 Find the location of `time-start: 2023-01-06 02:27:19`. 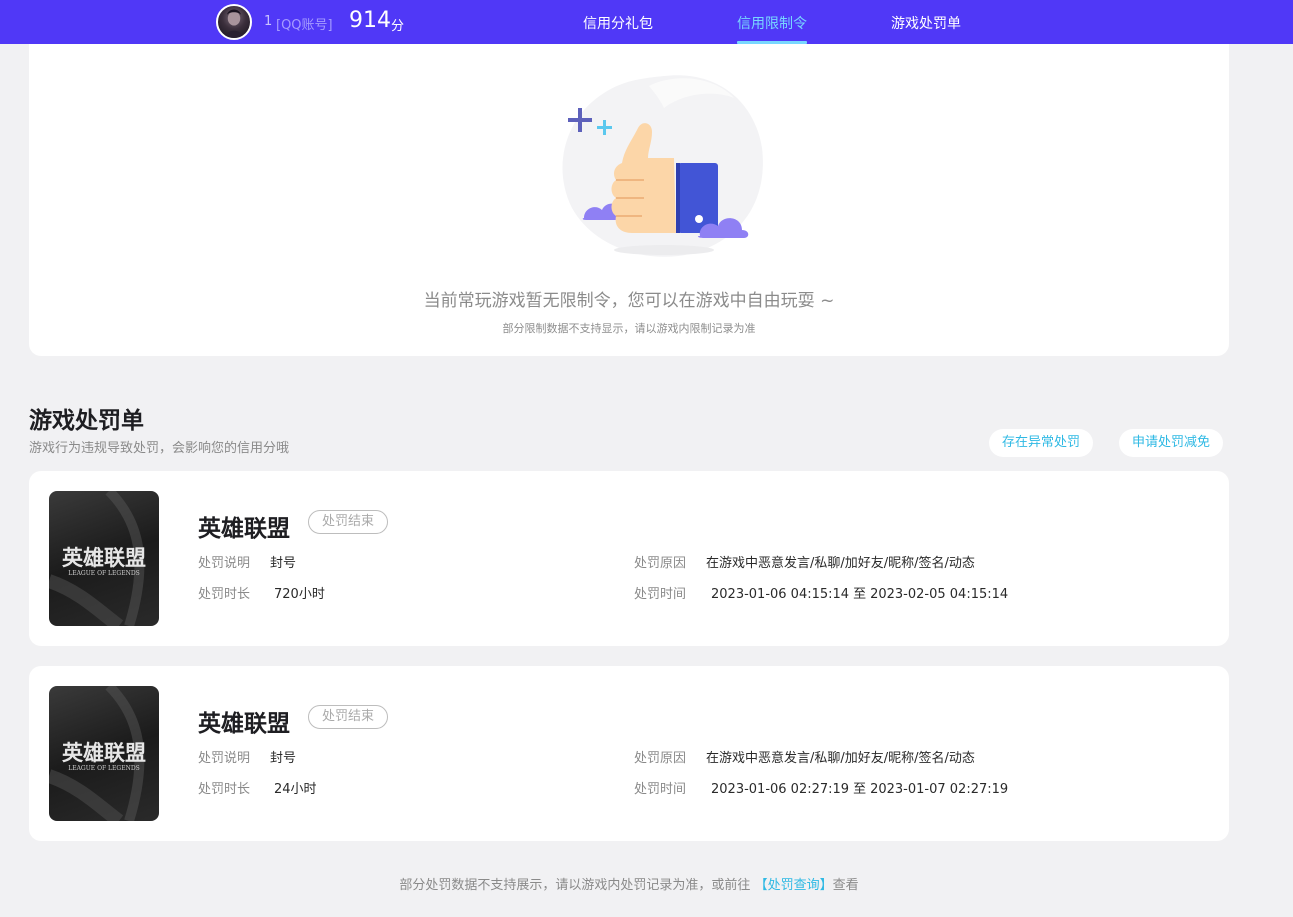

time-start: 2023-01-06 02:27:19 is located at coordinates (780, 789).